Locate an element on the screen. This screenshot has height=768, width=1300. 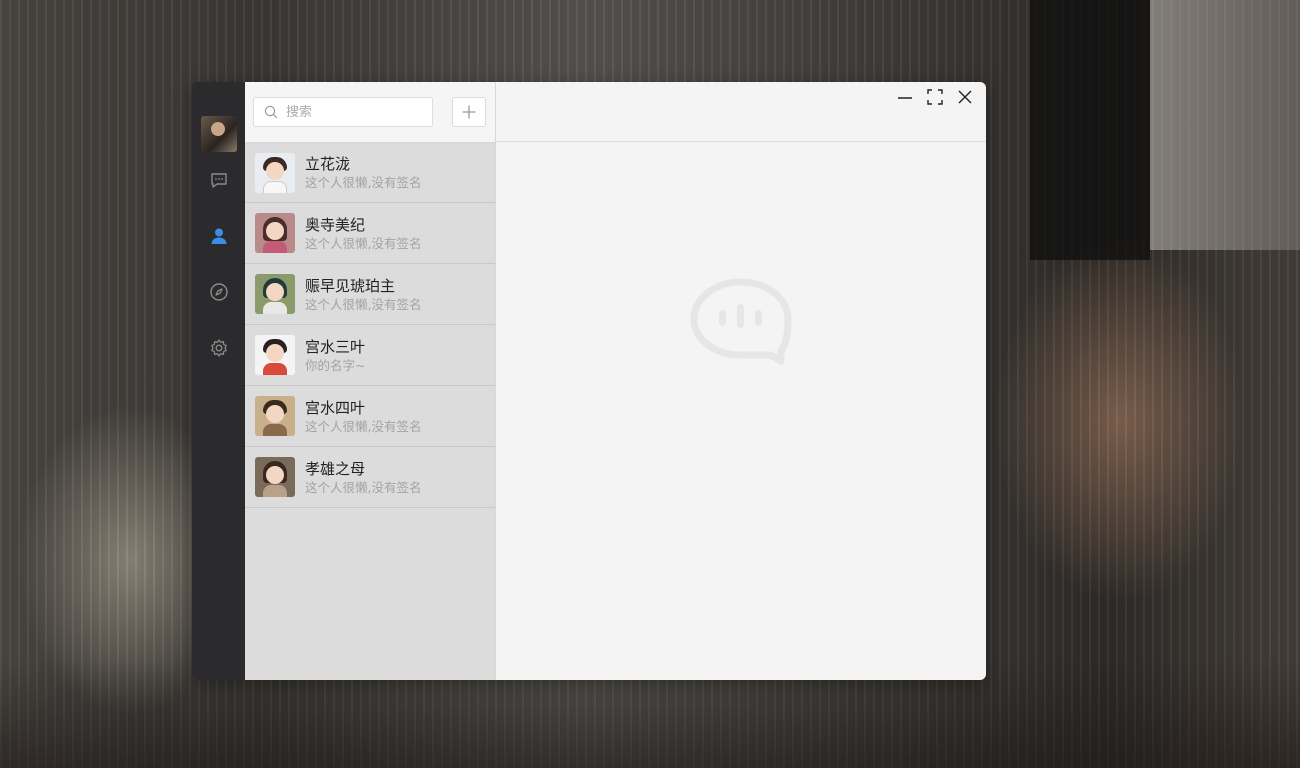
search-box is located at coordinates (343, 112).